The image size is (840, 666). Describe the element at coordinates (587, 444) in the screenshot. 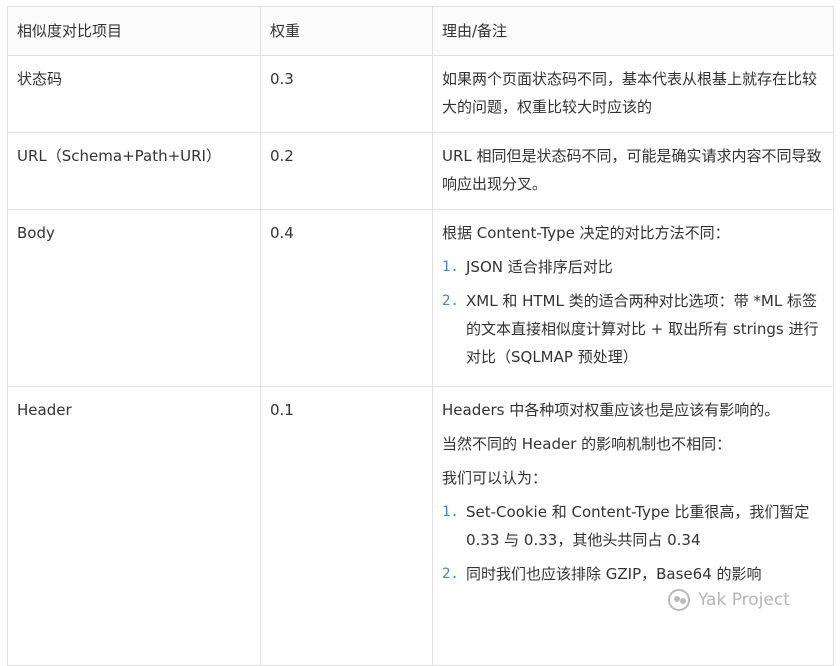

I see `note-paragraph: 当然不同的 Header 的影响机制也不相同：` at that location.